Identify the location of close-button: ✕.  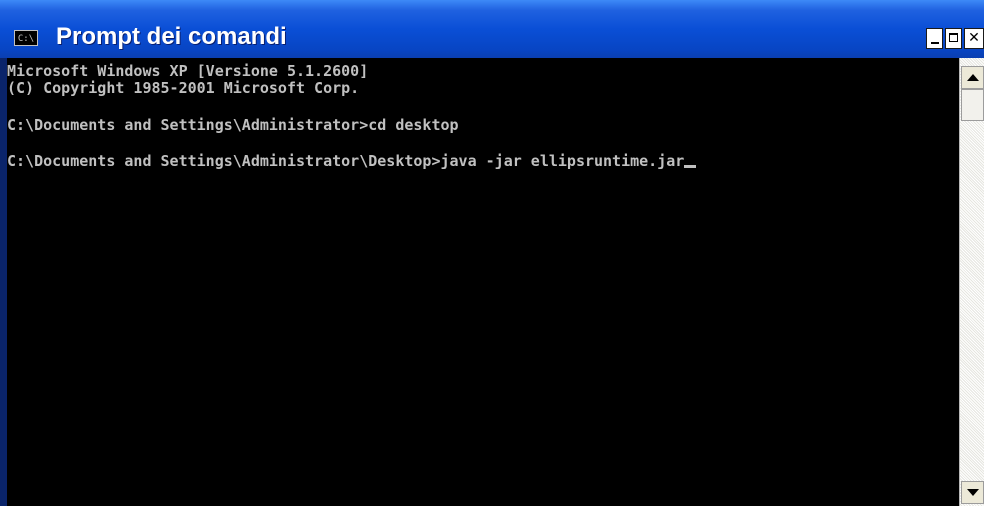
(974, 38).